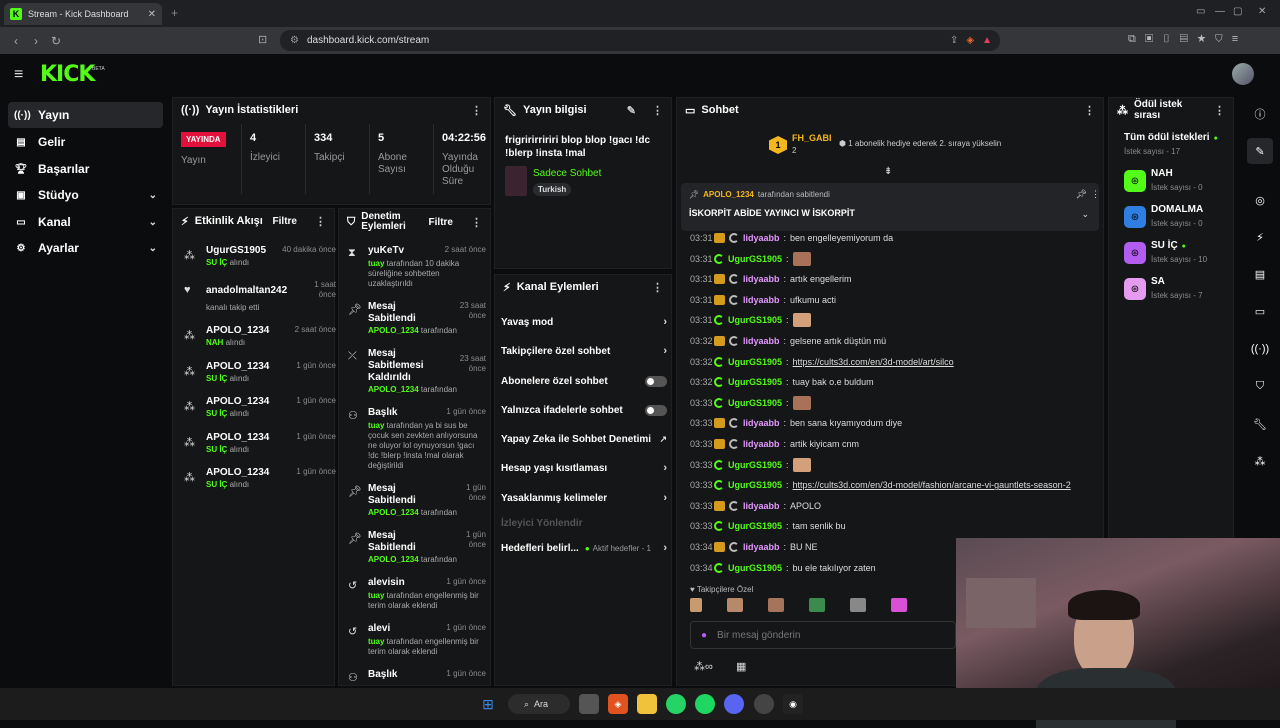  Describe the element at coordinates (85, 248) in the screenshot. I see `sidebar-item-ayarlar: ⚙ Ayarlar ⌄` at that location.